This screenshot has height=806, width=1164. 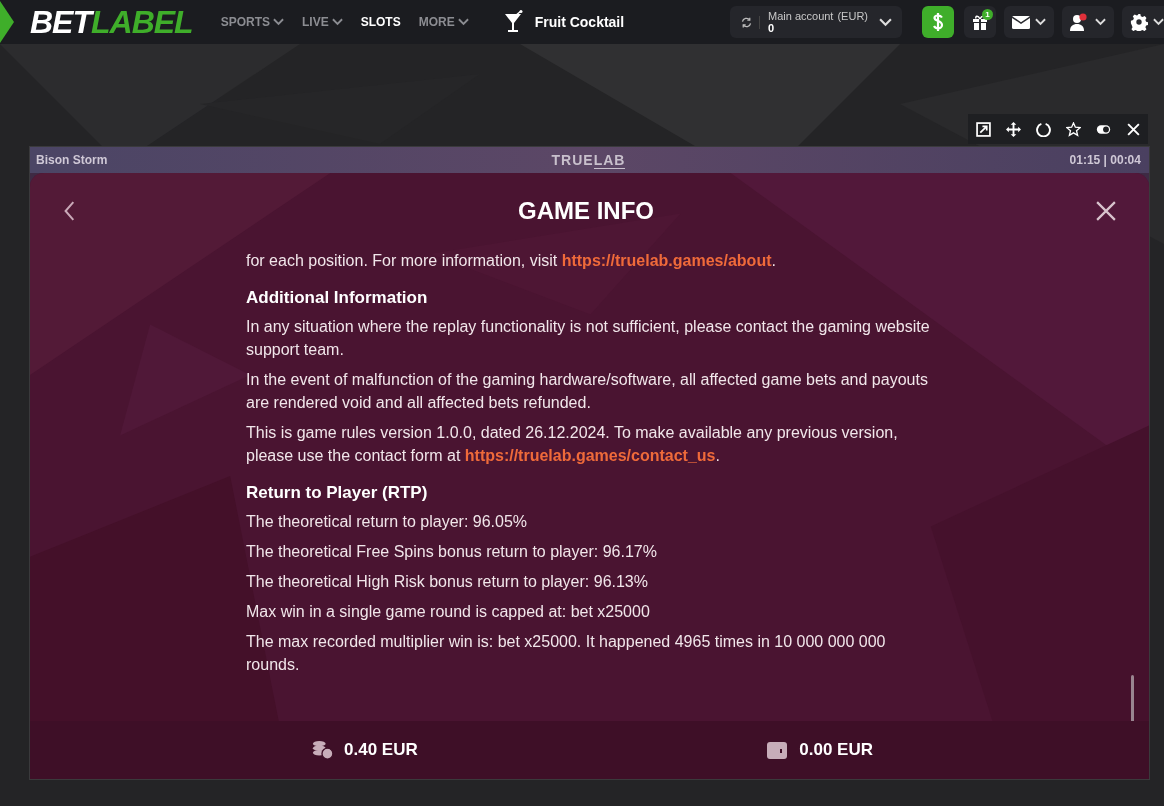 What do you see at coordinates (1132, 699) in the screenshot?
I see `scrollbar` at bounding box center [1132, 699].